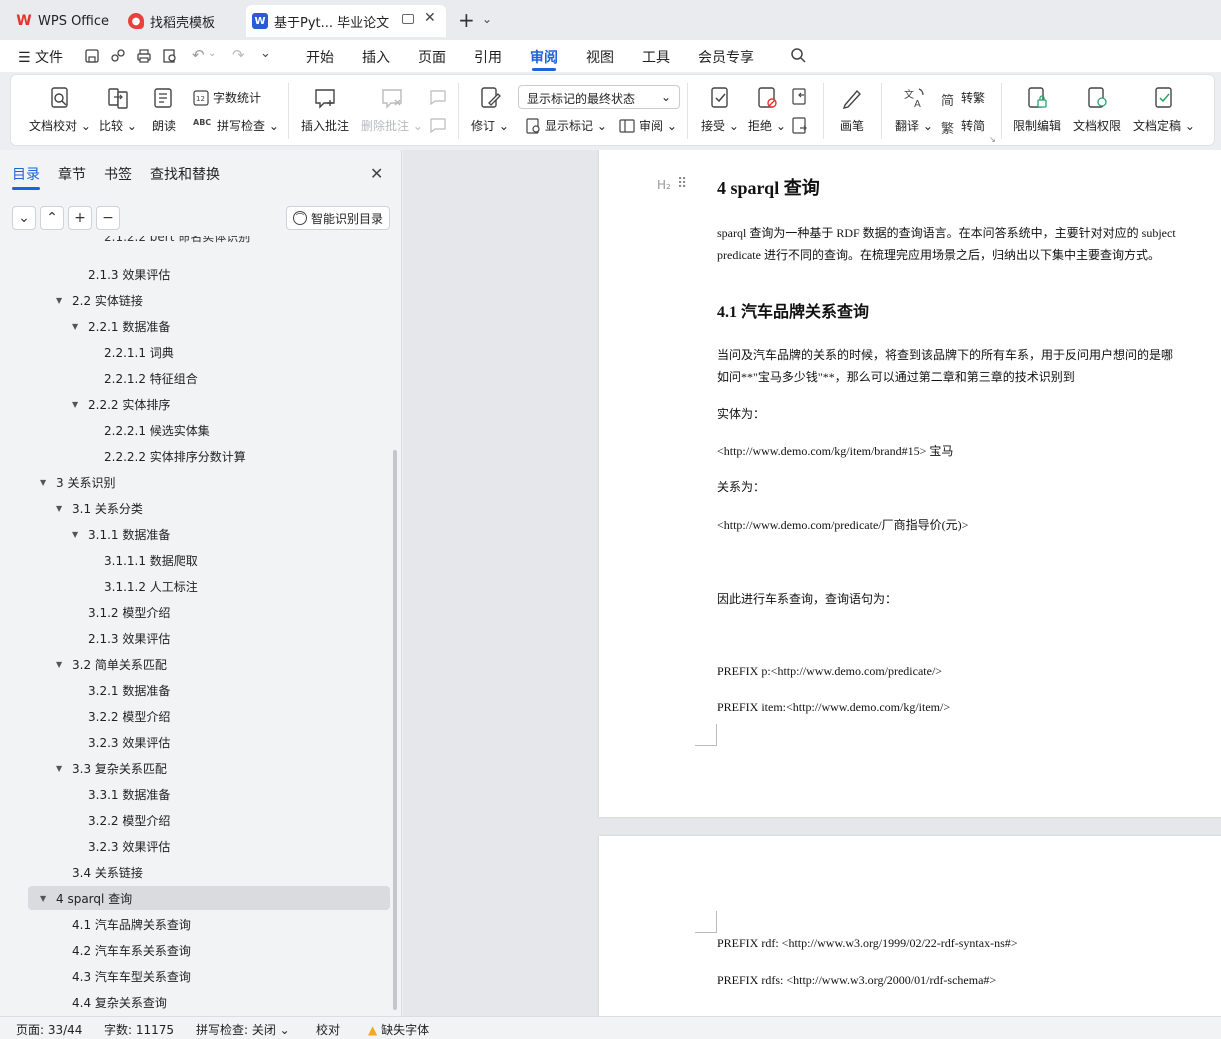 The image size is (1221, 1039). What do you see at coordinates (398, 1029) in the screenshot?
I see `missing-font-indicator: ▲ 缺失字体` at bounding box center [398, 1029].